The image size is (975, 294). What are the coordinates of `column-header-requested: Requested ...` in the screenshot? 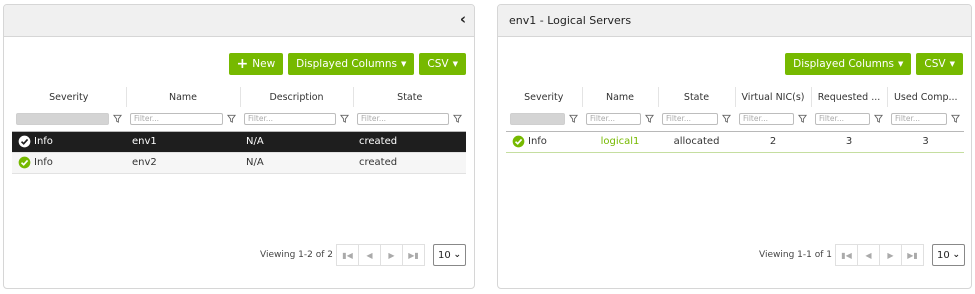 It's located at (849, 97).